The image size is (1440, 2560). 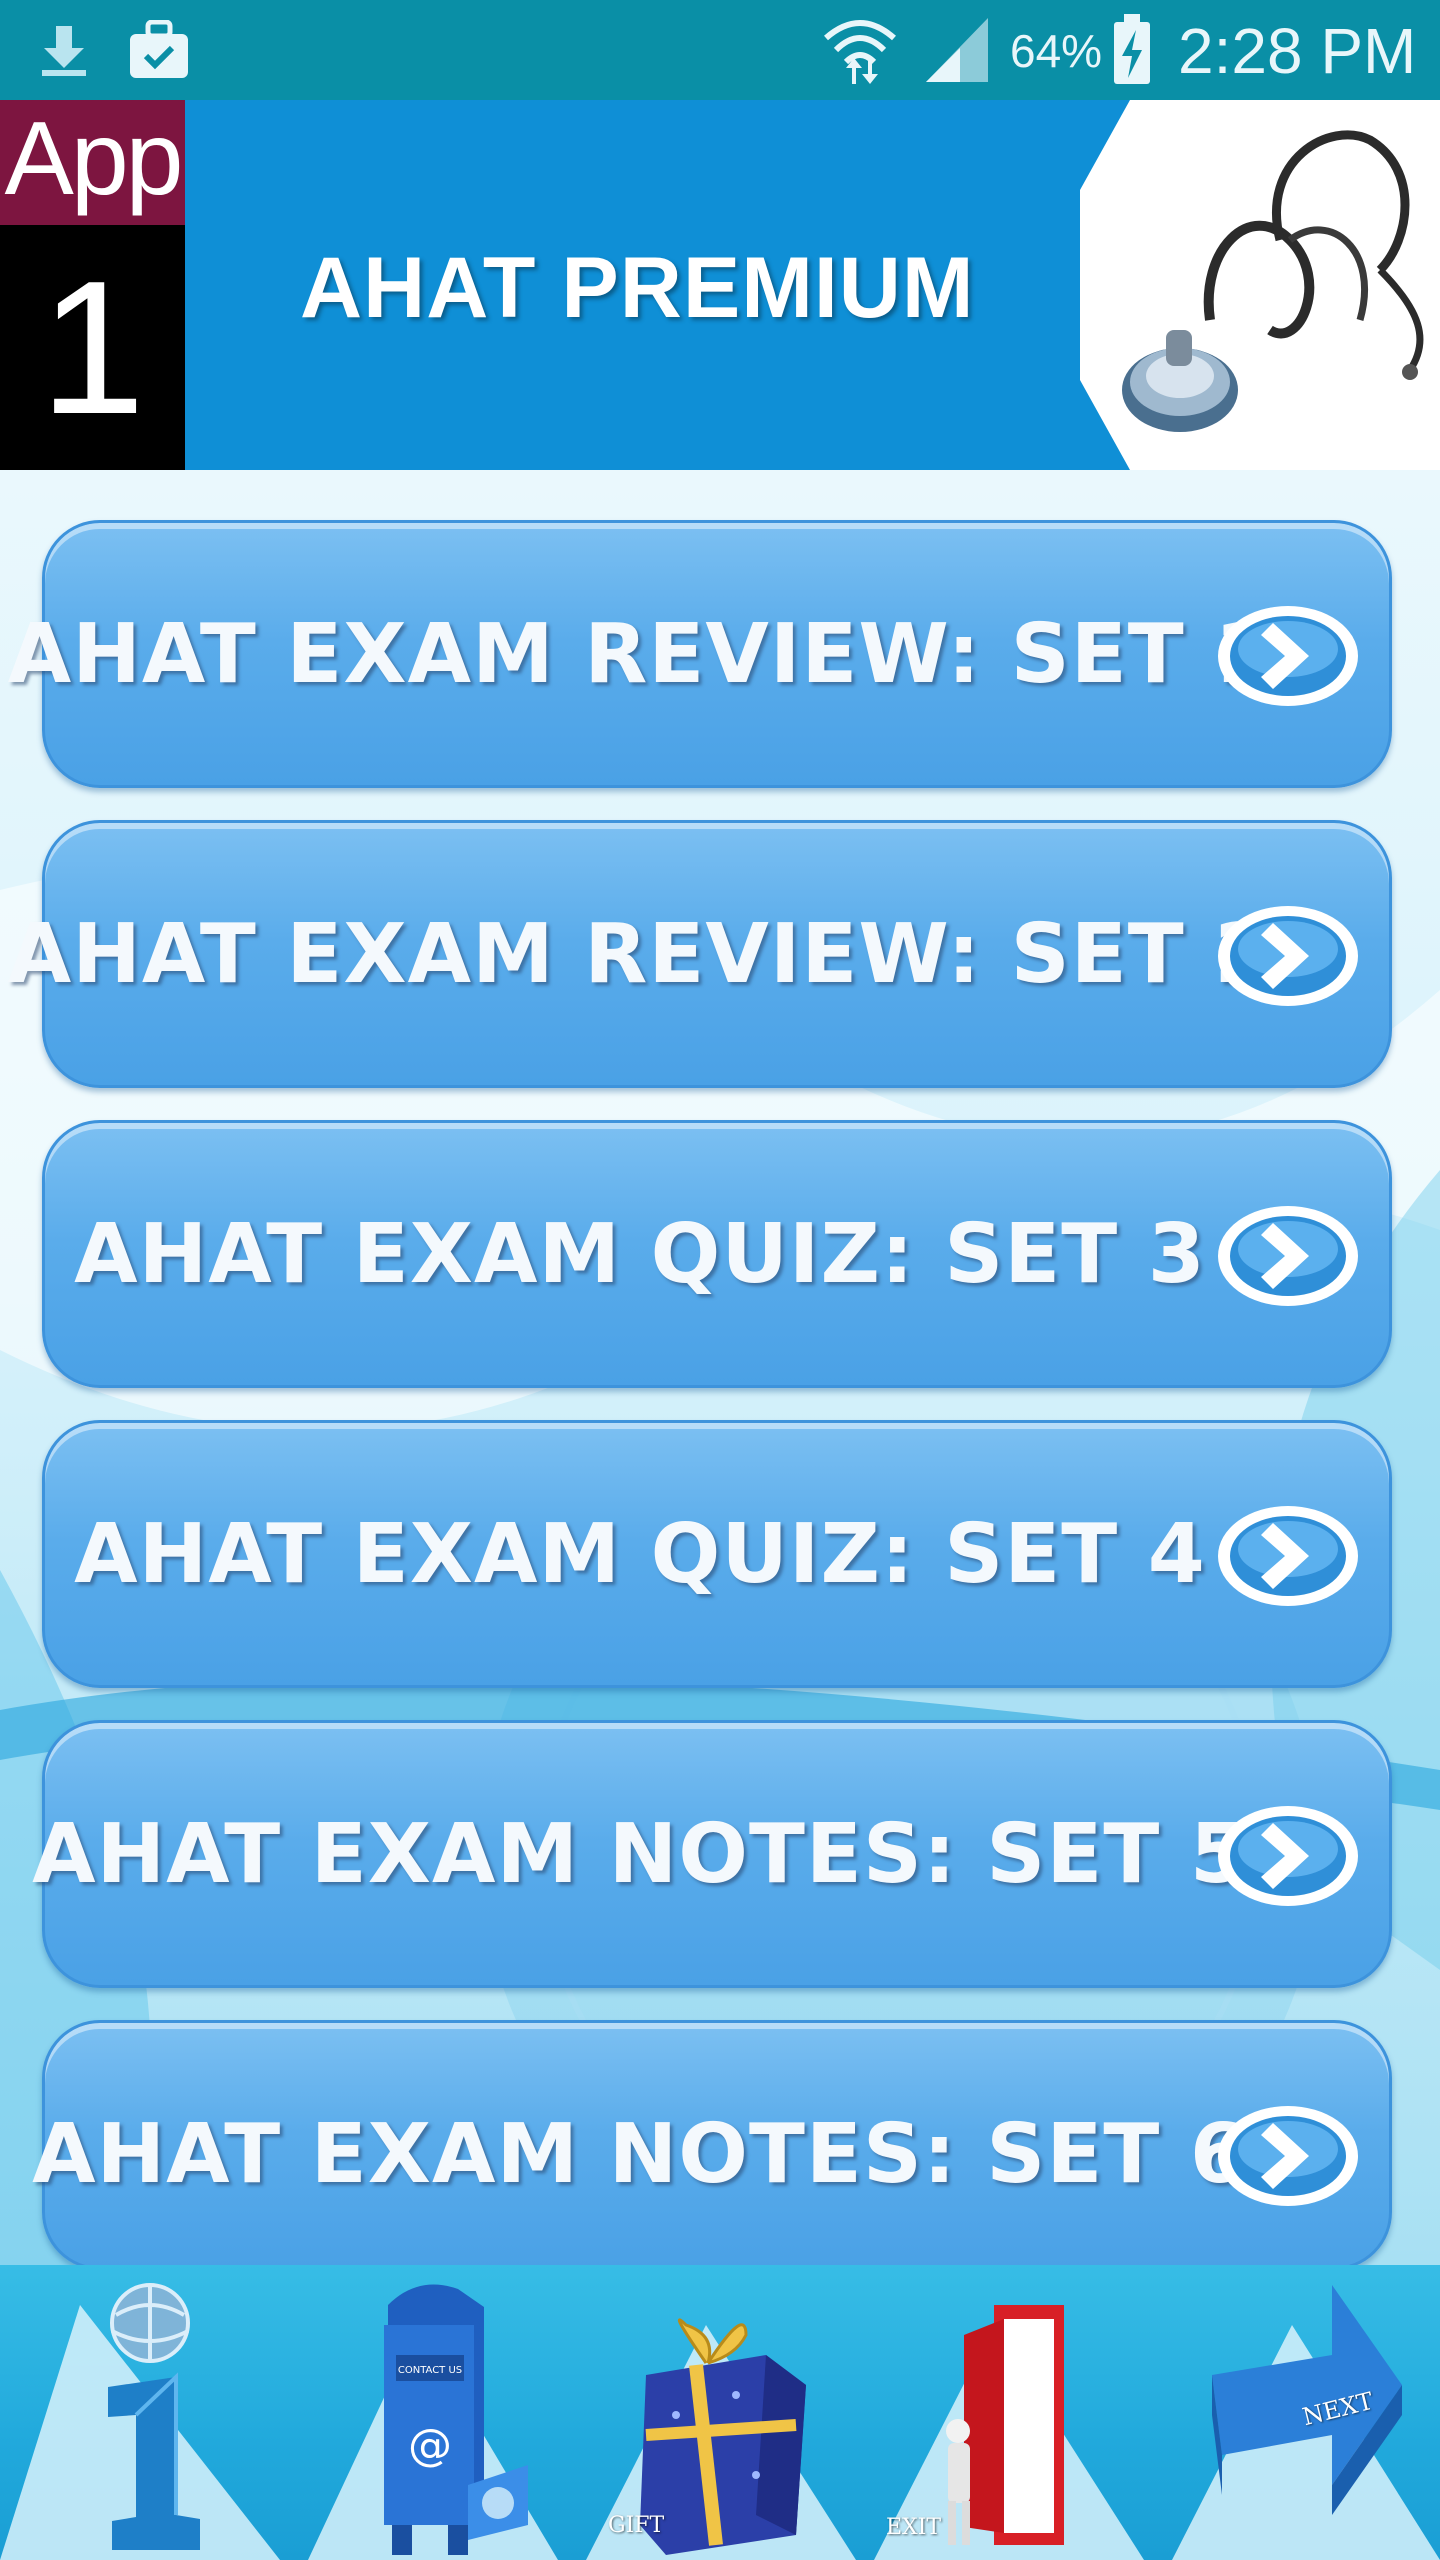 I want to click on status-bar: 64% 2:28 PM, so click(x=720, y=50).